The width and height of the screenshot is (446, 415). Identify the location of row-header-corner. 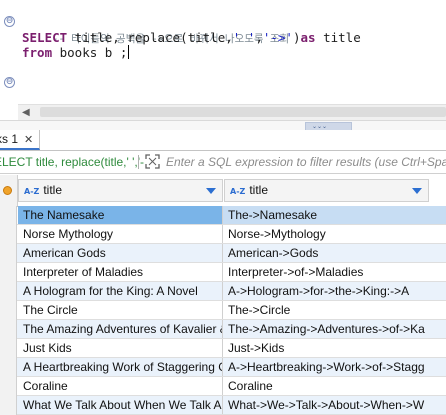
(9, 190).